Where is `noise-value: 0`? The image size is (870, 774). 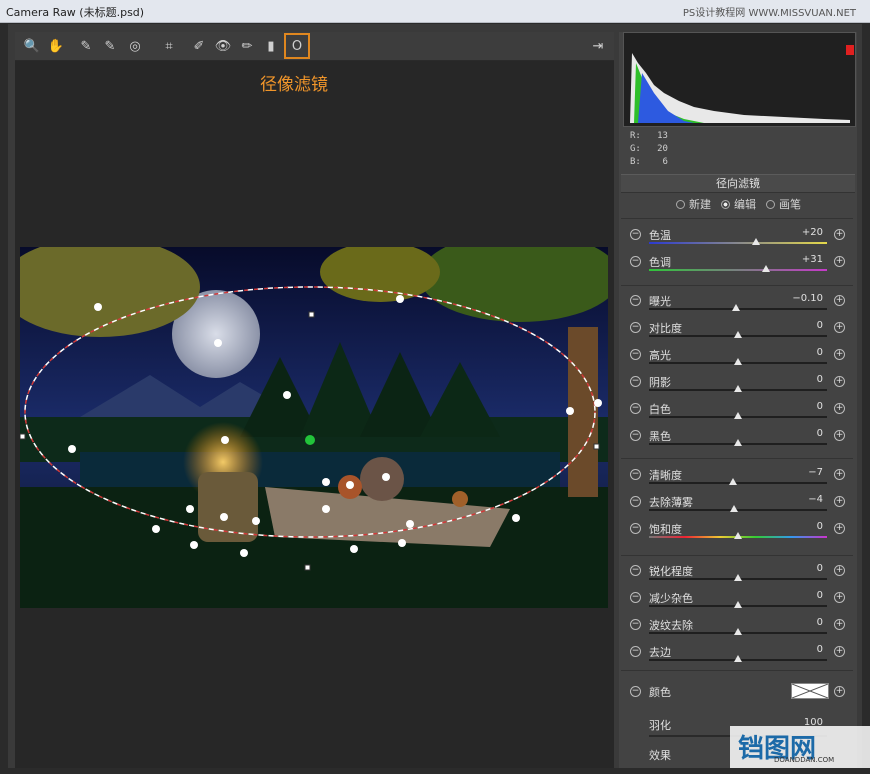 noise-value: 0 is located at coordinates (800, 595).